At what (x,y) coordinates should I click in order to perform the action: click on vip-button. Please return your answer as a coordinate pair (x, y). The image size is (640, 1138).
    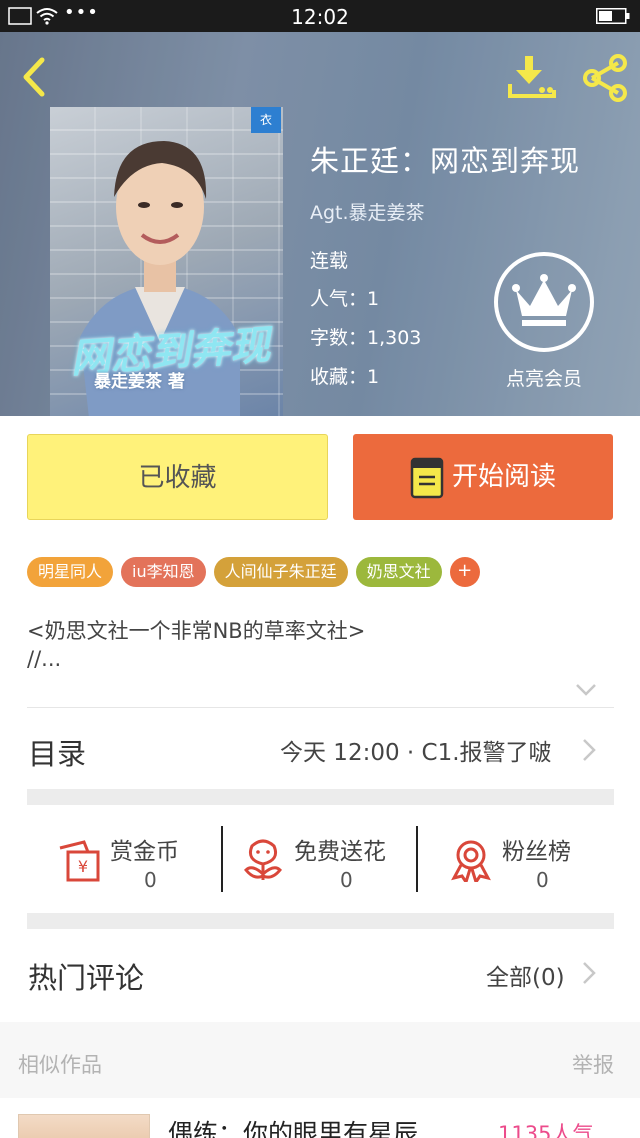
    Looking at the image, I should click on (544, 302).